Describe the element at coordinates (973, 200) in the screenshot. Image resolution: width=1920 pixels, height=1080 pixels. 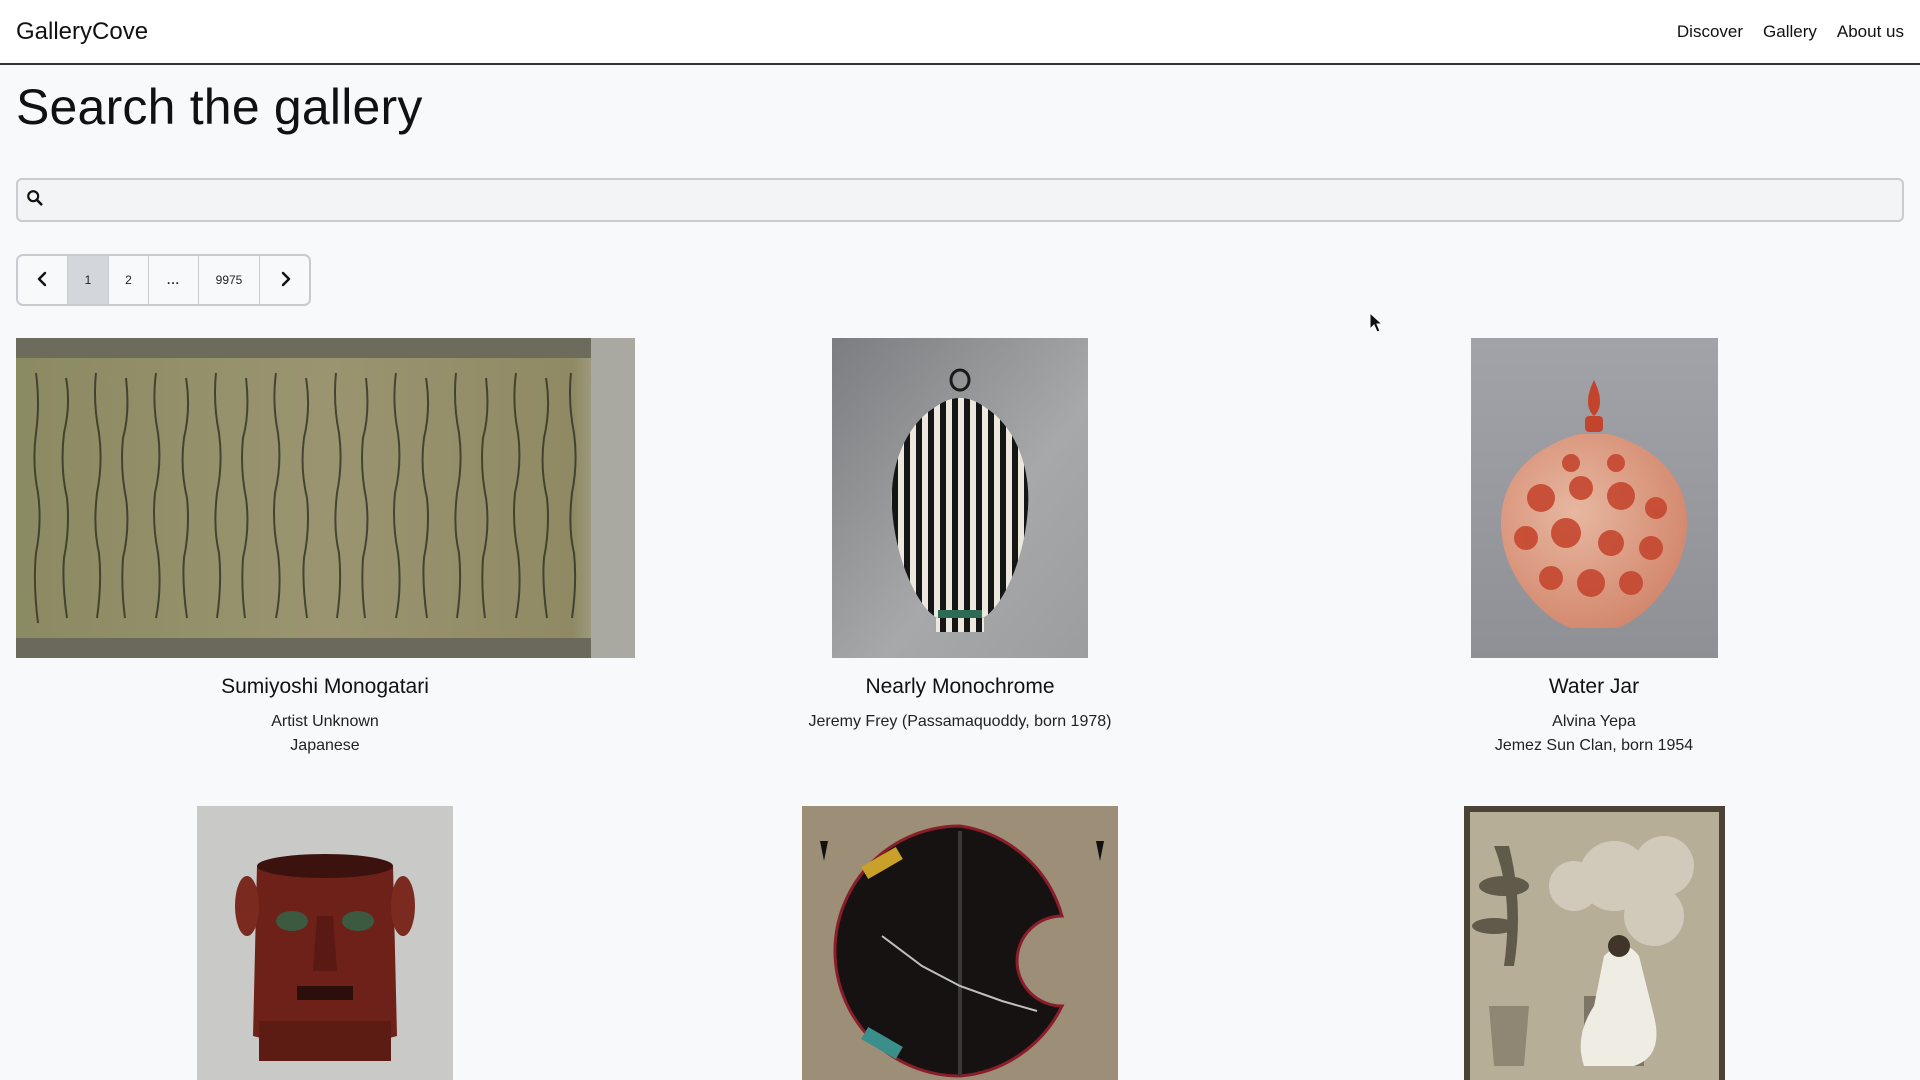
I see `search-input` at that location.